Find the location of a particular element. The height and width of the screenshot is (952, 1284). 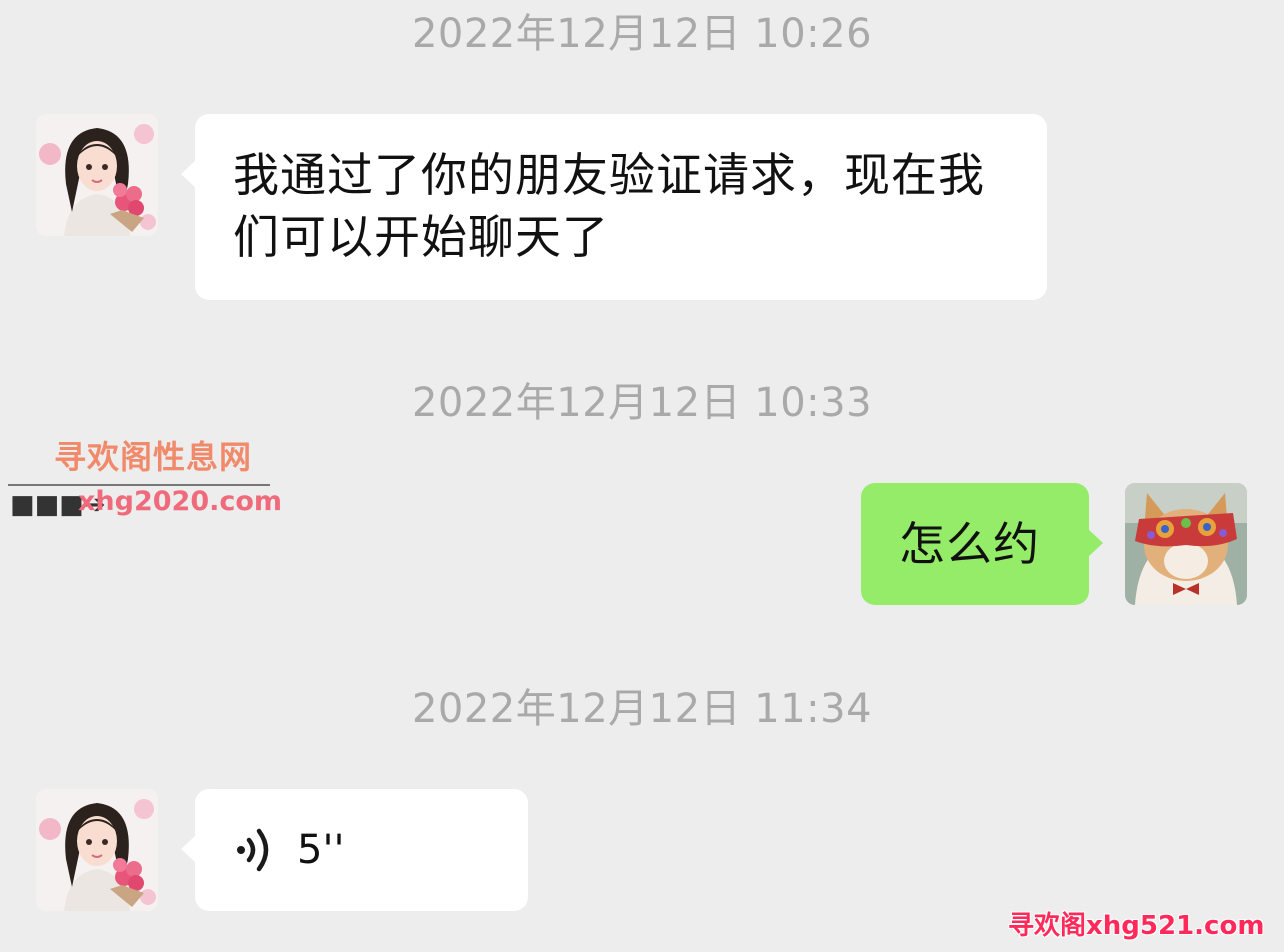

watermark-site-url: xhg2020.com is located at coordinates (180, 501).